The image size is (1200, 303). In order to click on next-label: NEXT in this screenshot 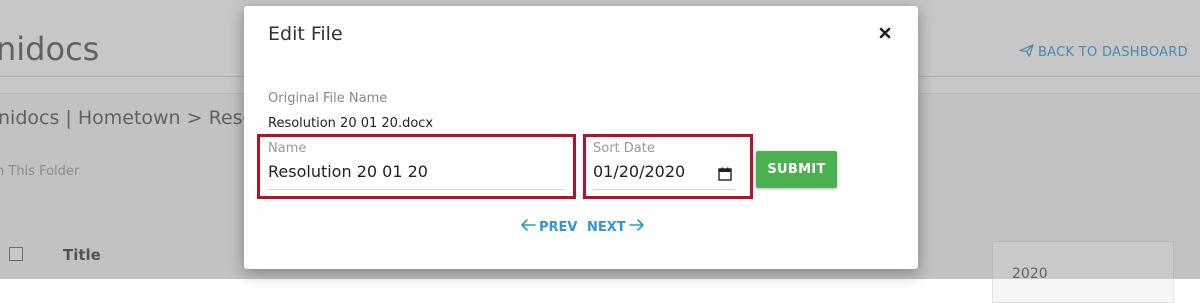, I will do `click(606, 227)`.